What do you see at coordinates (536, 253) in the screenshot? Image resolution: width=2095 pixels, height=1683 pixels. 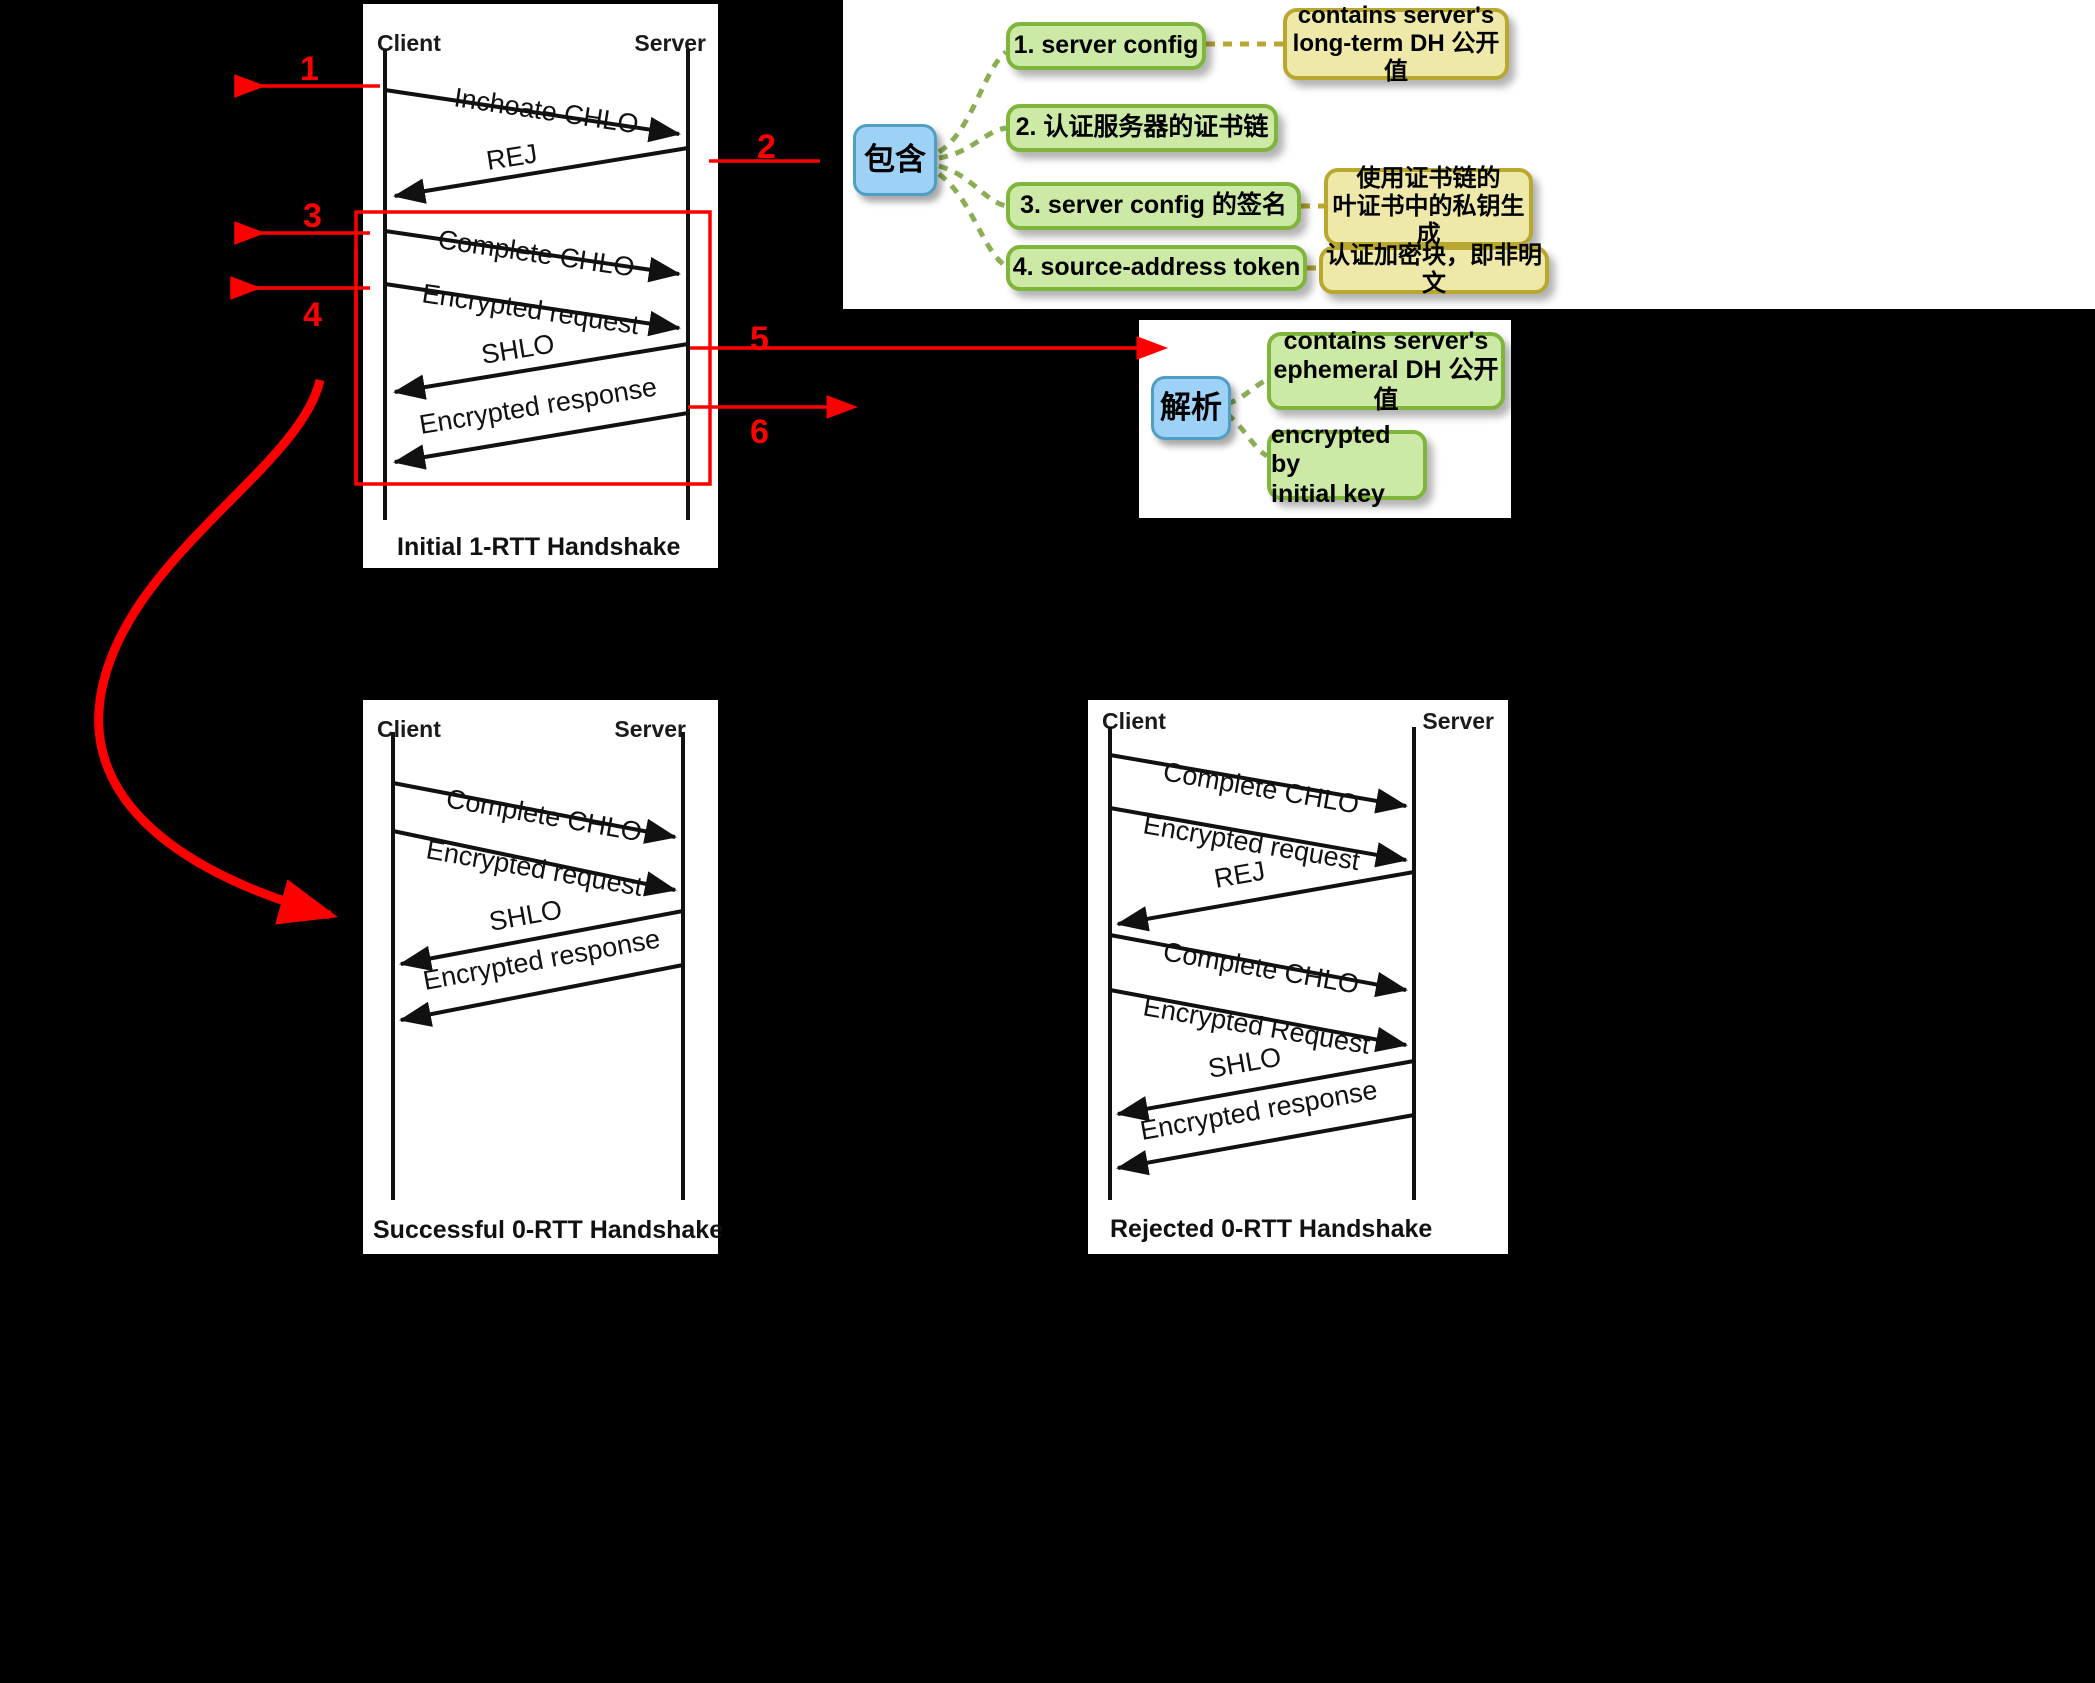 I see `msg-complete-chlo: Complete CHLO` at bounding box center [536, 253].